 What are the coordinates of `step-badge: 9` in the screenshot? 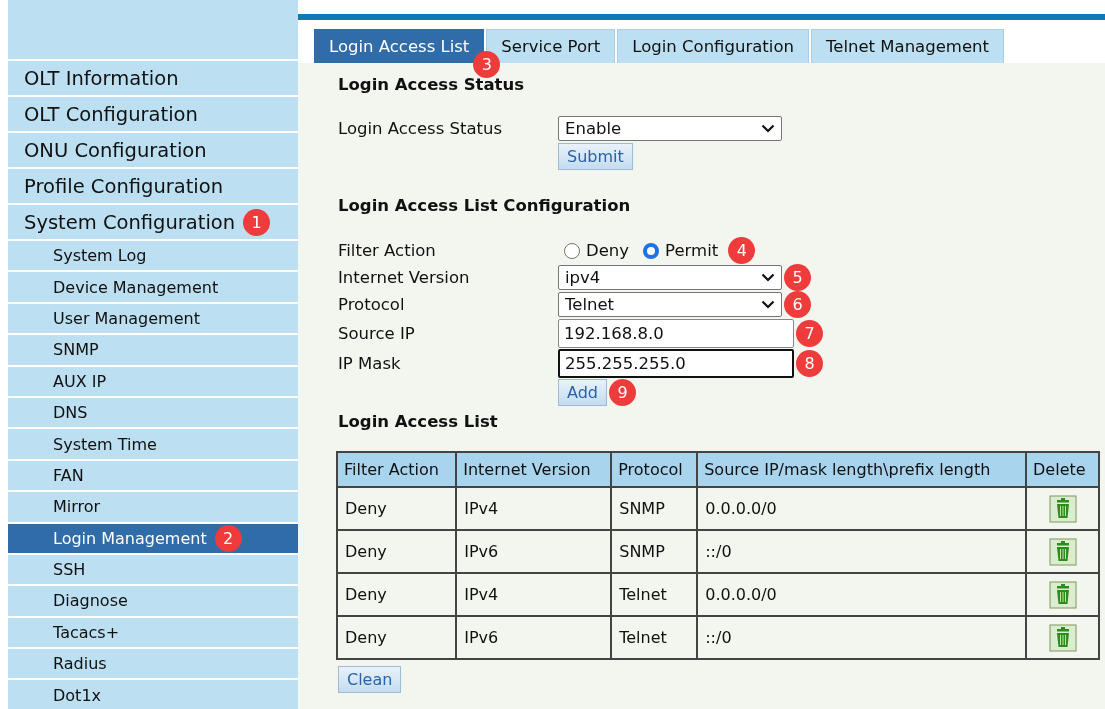 It's located at (622, 392).